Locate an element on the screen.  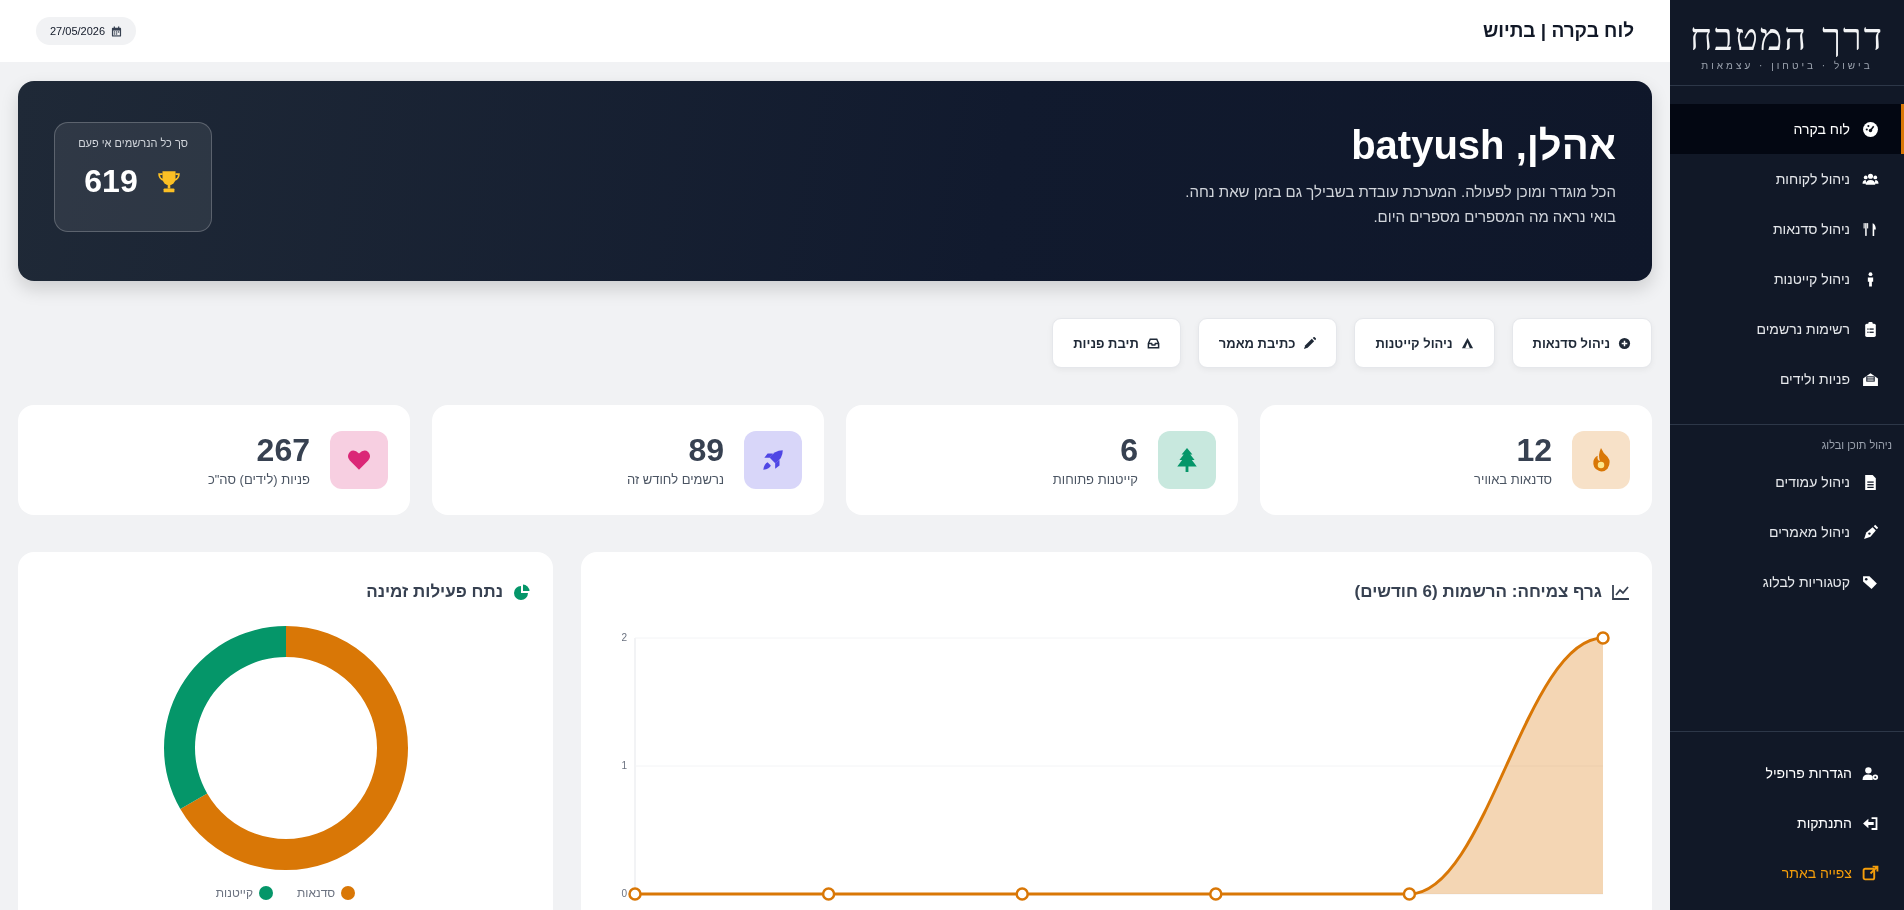
chart-title: גרף צמיחה: הרשמות (6 חודשים) is located at coordinates (1478, 592).